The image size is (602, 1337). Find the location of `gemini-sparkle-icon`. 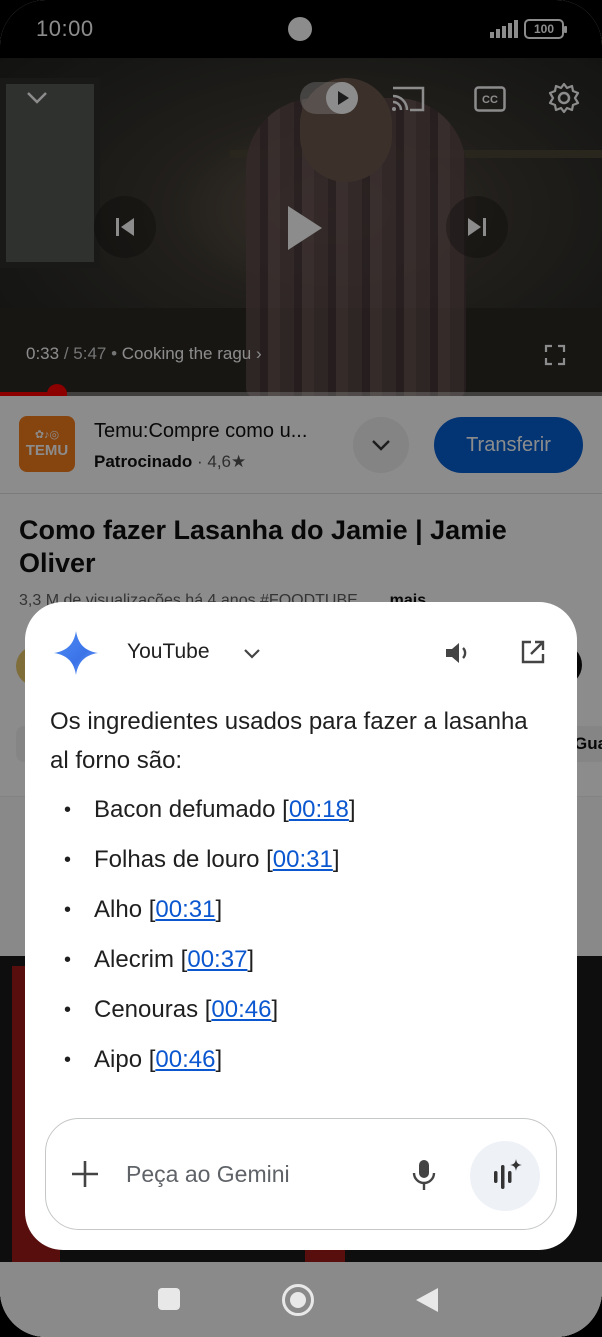

gemini-sparkle-icon is located at coordinates (76, 653).